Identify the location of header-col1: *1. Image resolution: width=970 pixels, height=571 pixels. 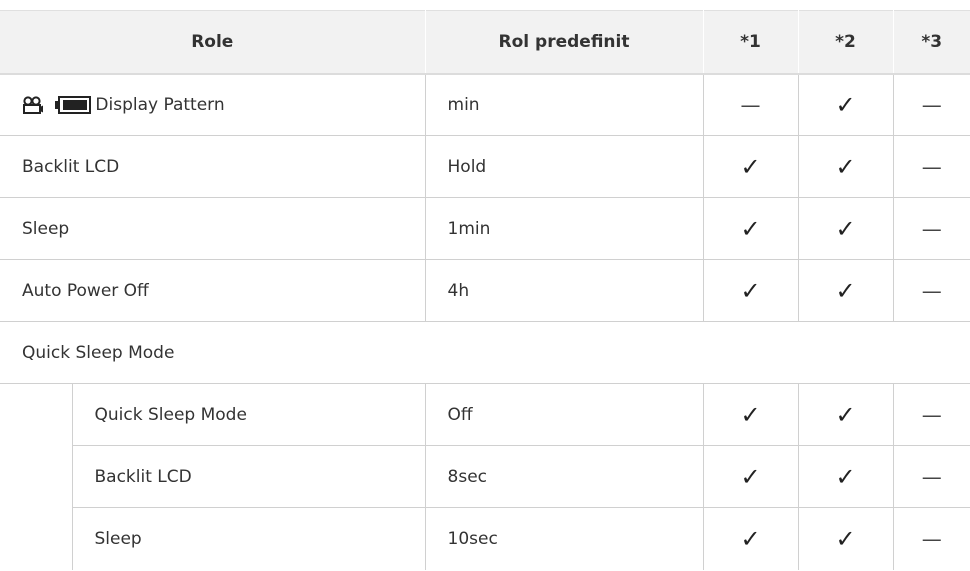
(750, 42).